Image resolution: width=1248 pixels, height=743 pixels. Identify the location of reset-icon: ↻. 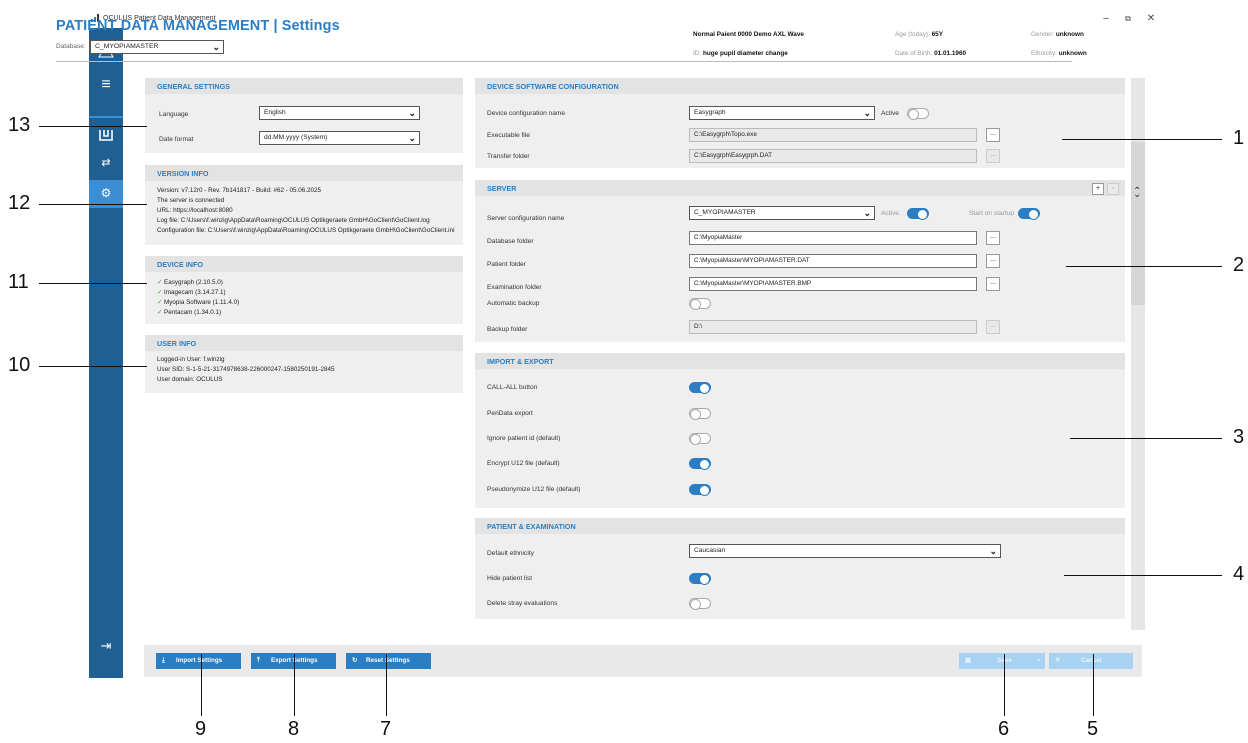
(355, 660).